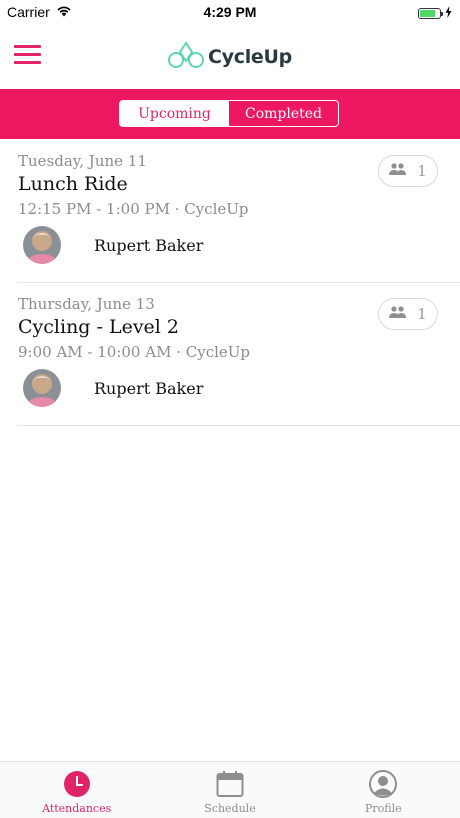 The height and width of the screenshot is (818, 460). I want to click on bicycle-logo-icon, so click(186, 57).